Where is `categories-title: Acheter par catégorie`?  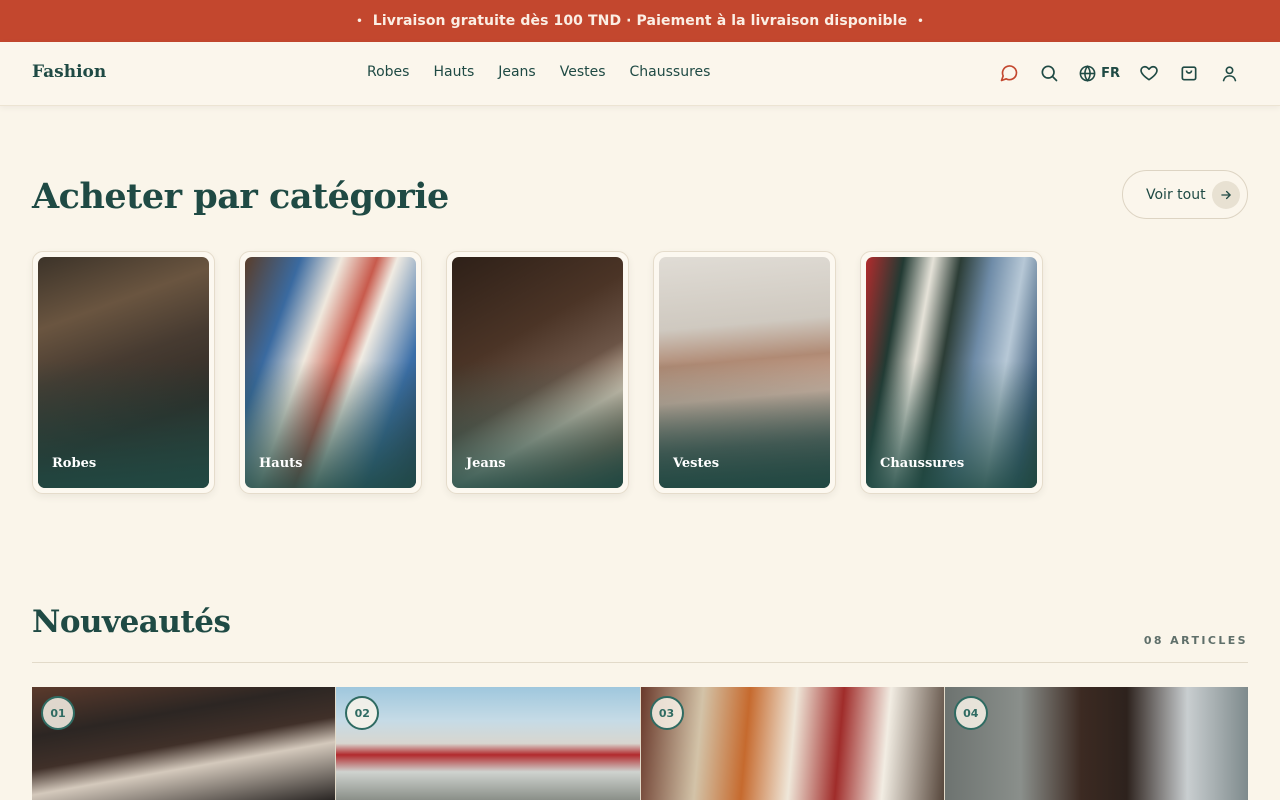
categories-title: Acheter par catégorie is located at coordinates (240, 196).